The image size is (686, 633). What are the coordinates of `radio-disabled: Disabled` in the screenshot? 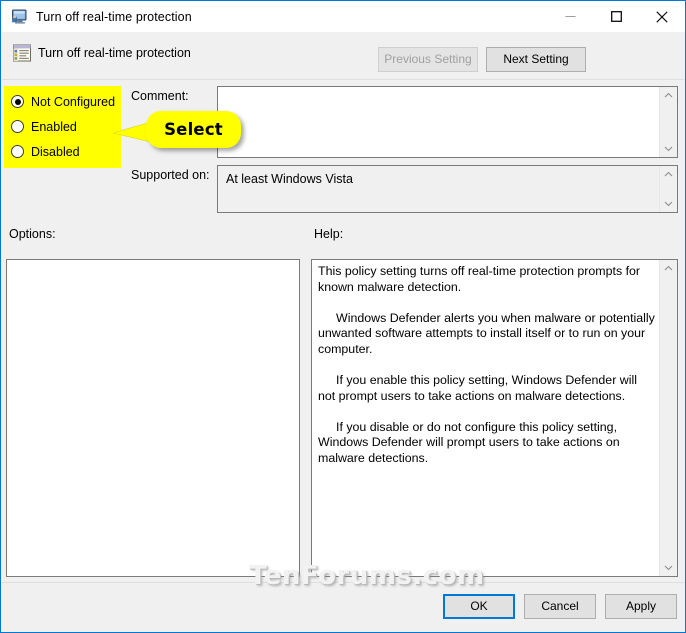 It's located at (67, 151).